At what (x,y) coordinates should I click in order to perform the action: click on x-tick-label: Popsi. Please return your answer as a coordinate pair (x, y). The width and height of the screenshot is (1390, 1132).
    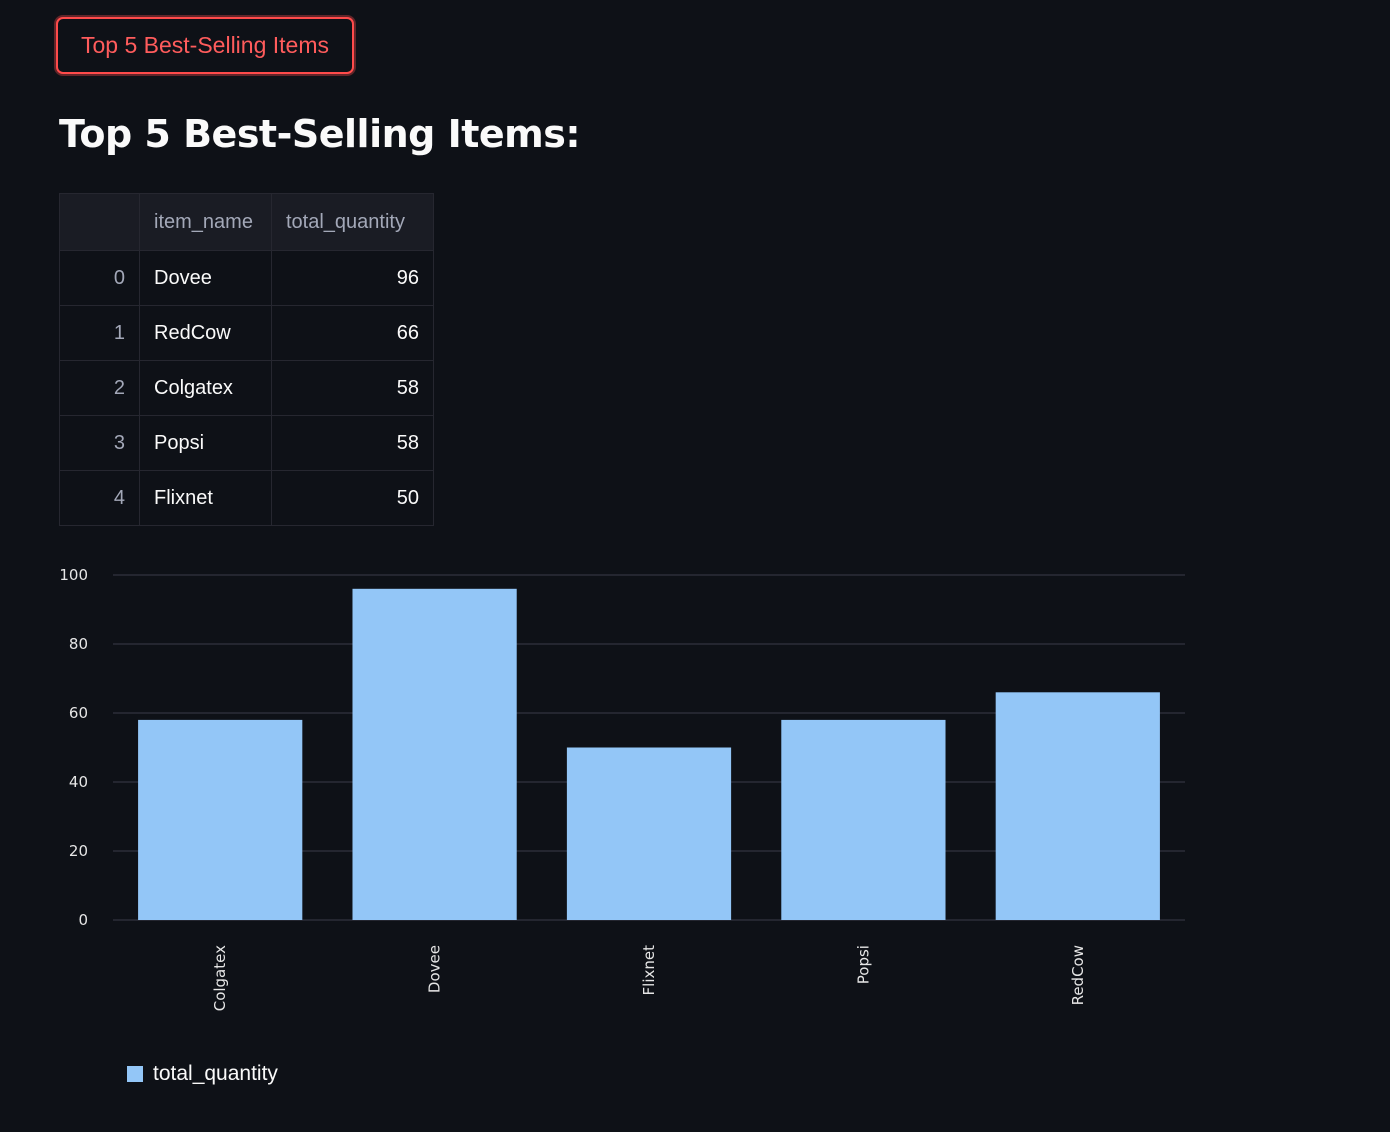
    Looking at the image, I should click on (863, 964).